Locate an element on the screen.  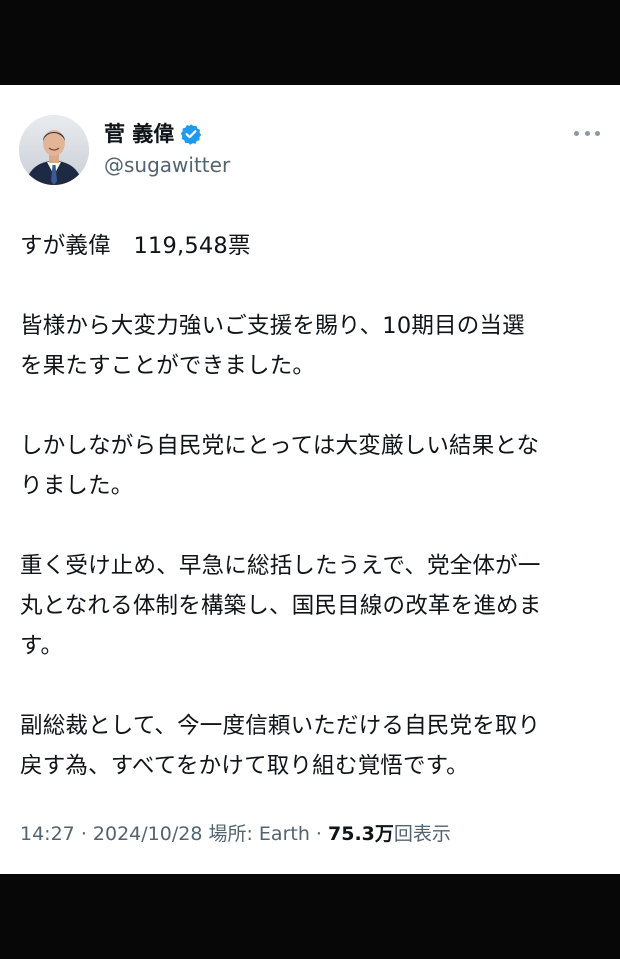
tweet-time: 14:27 is located at coordinates (47, 834).